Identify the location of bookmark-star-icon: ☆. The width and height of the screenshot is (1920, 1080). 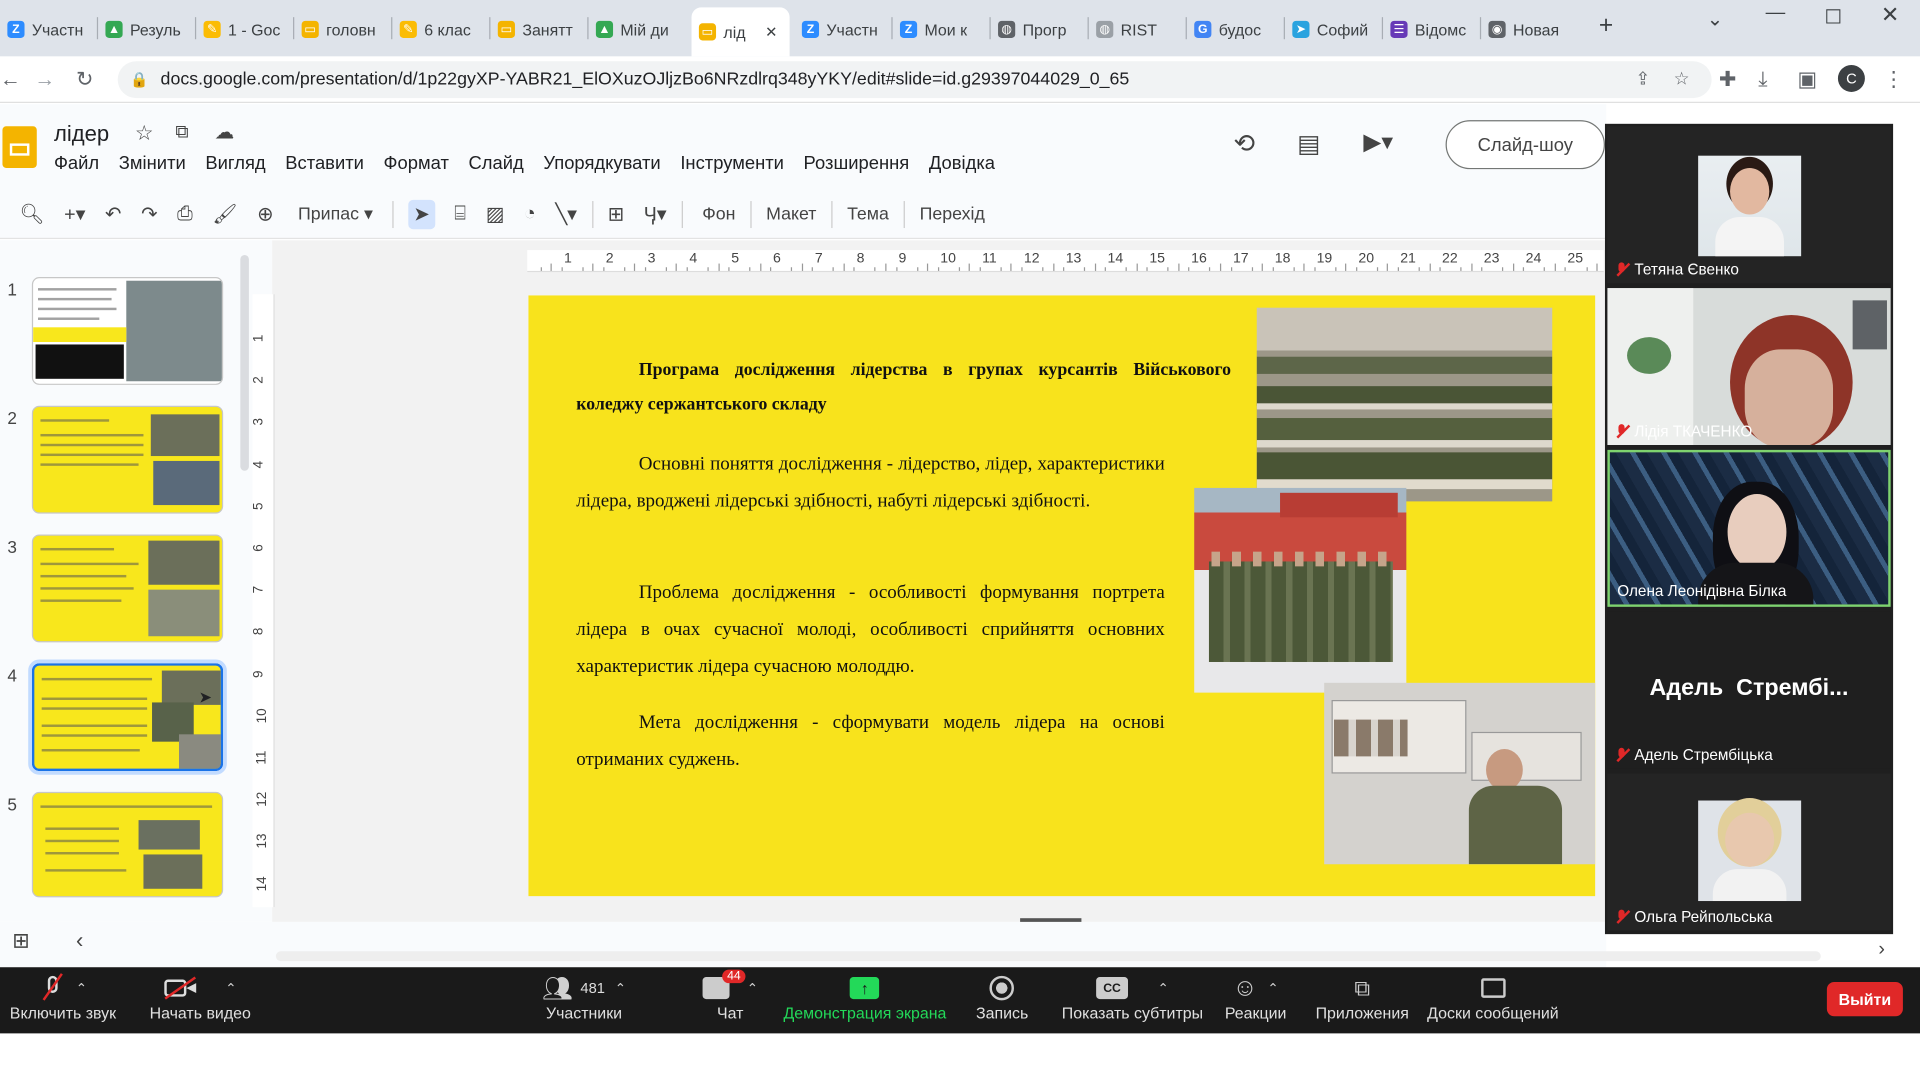
(1682, 80).